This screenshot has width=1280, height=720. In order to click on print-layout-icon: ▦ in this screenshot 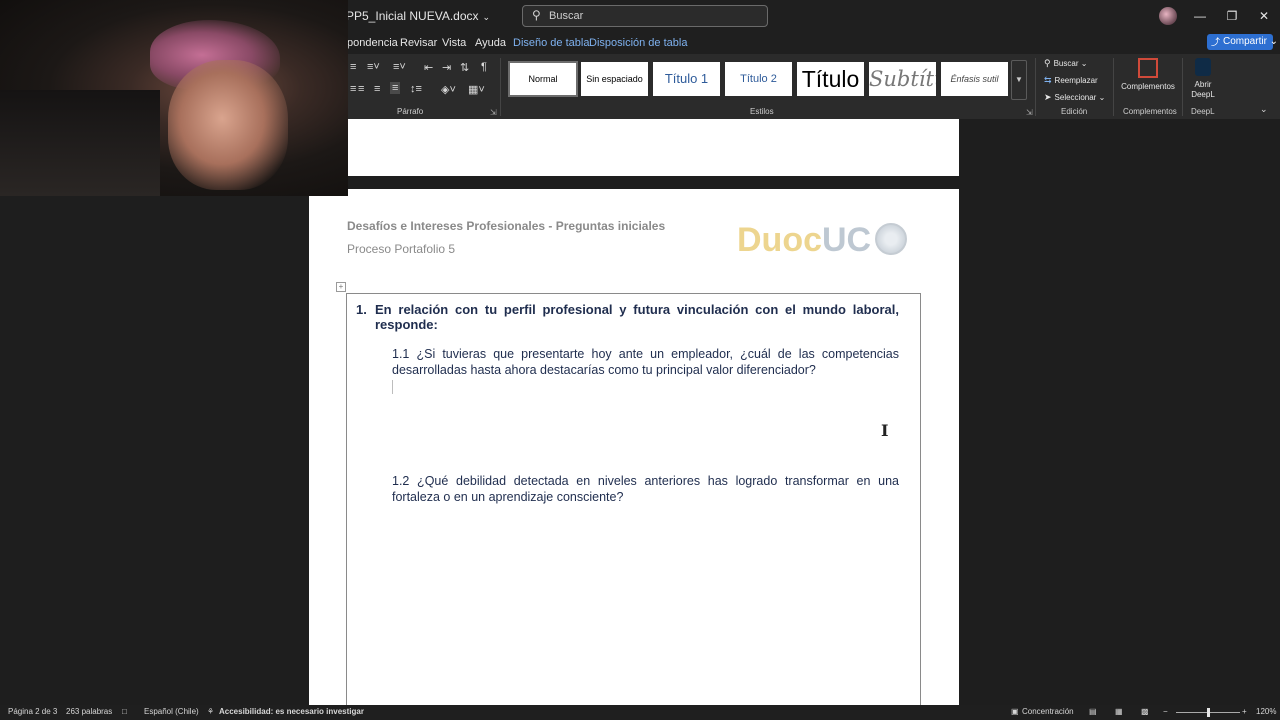, I will do `click(1119, 711)`.